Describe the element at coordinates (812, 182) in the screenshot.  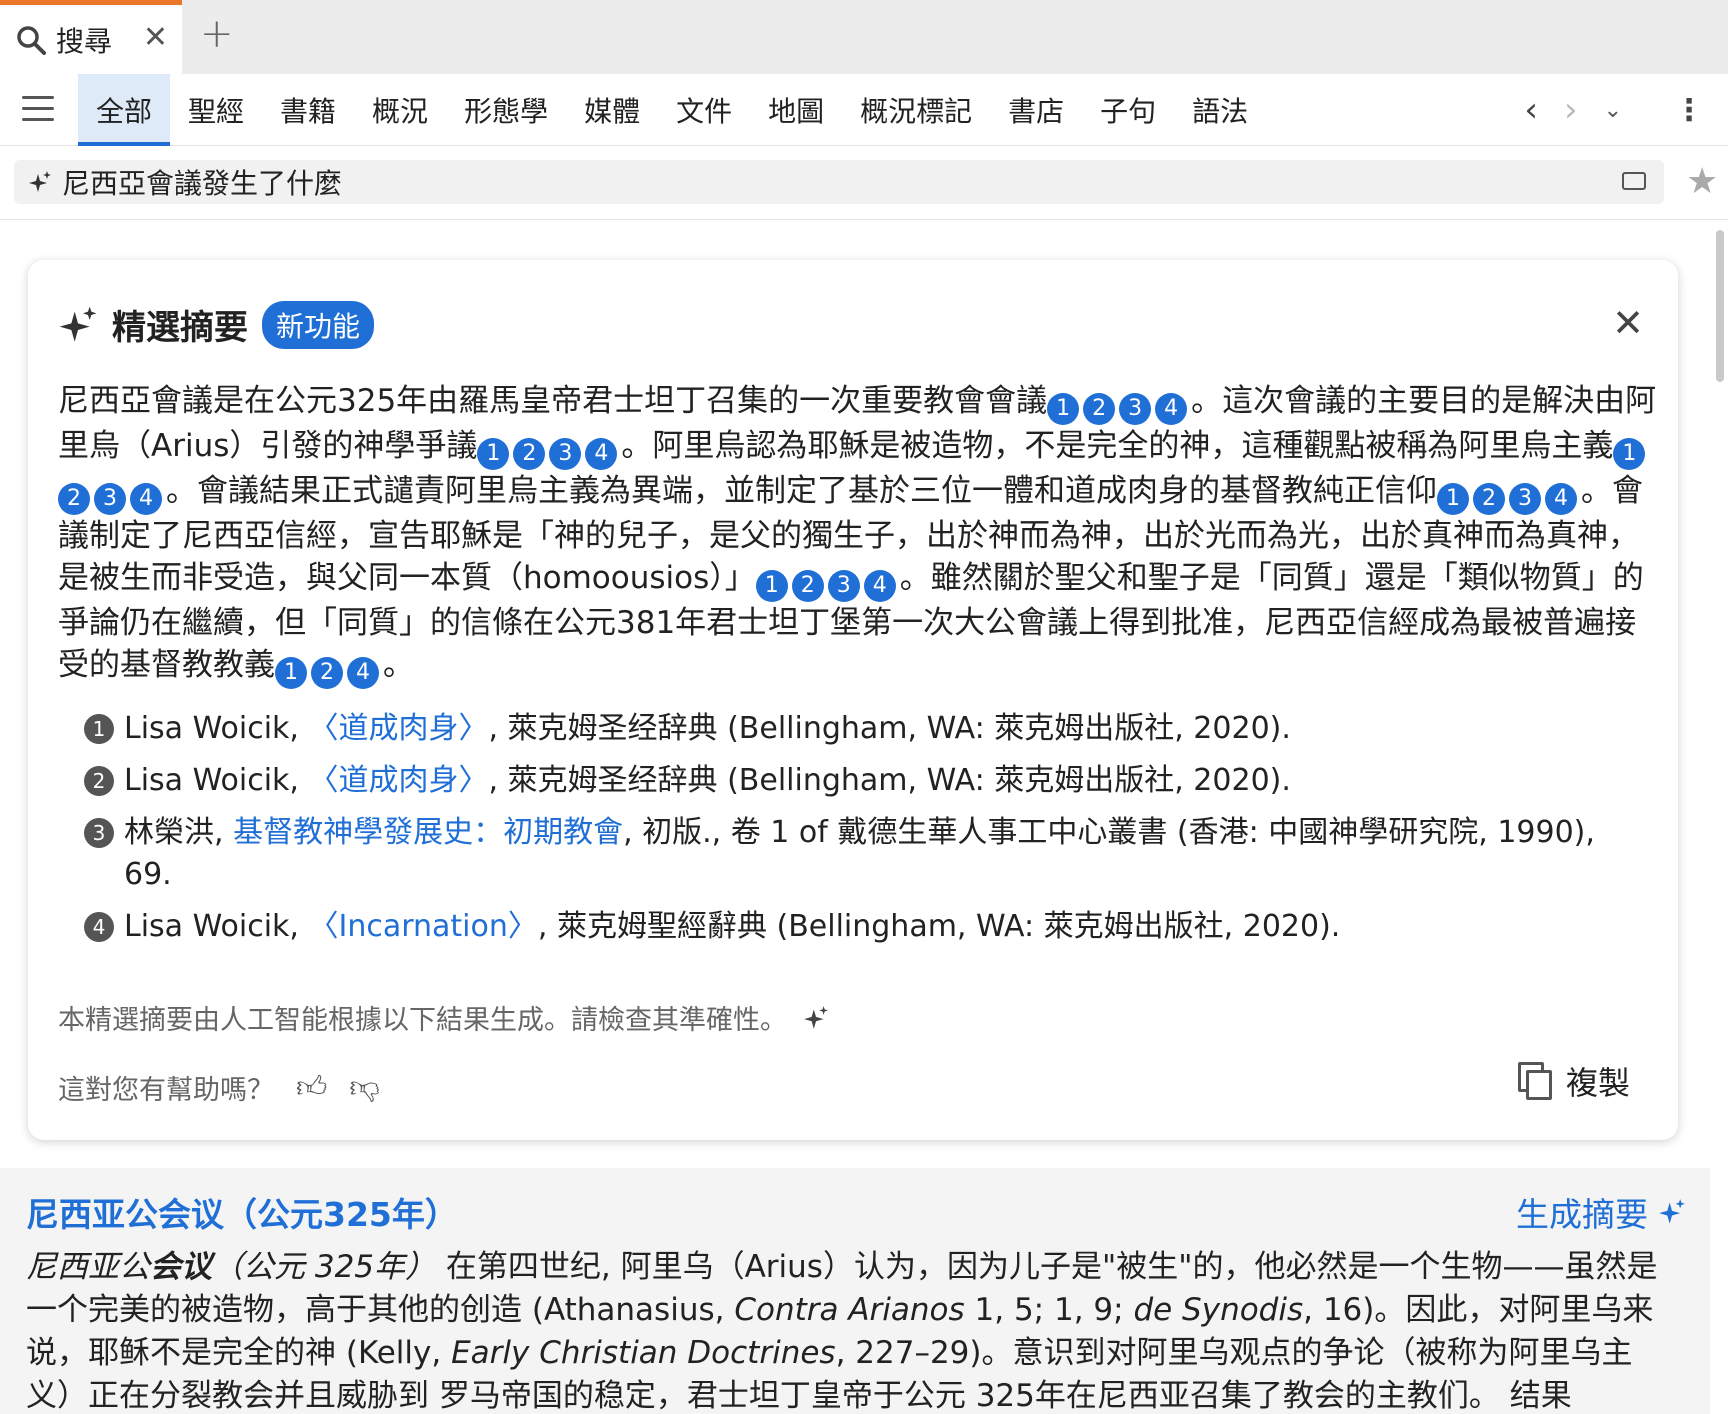
I see `search-input` at that location.